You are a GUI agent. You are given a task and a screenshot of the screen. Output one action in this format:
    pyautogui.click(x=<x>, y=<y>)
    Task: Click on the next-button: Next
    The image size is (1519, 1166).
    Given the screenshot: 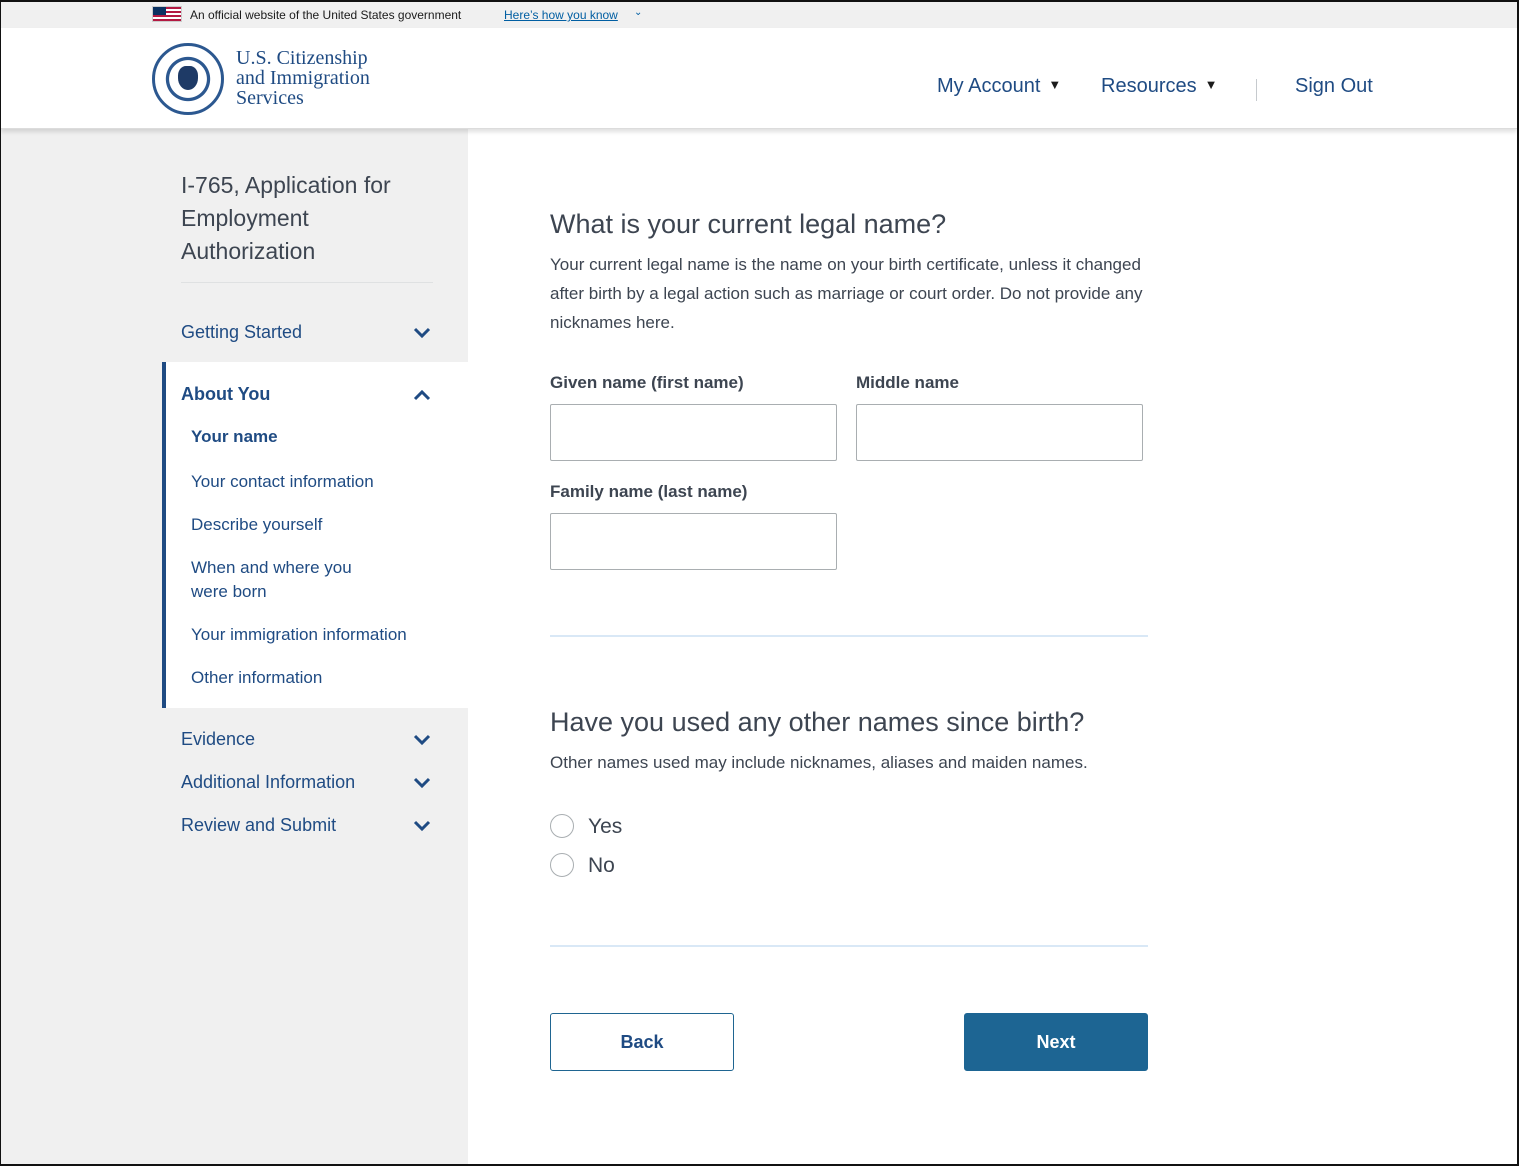 What is the action you would take?
    pyautogui.click(x=1056, y=1042)
    